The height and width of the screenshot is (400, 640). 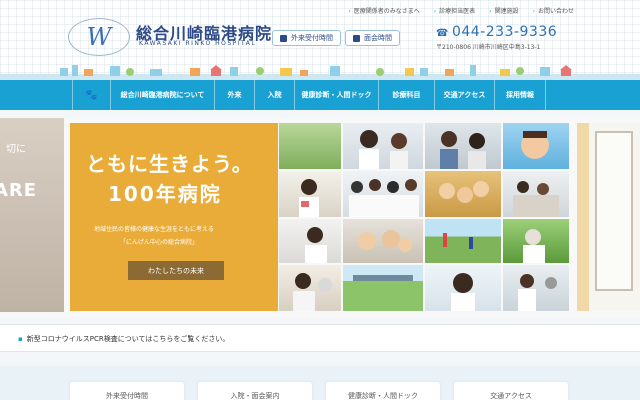 What do you see at coordinates (165, 194) in the screenshot?
I see `hero-slogan-line2: 100年病院` at bounding box center [165, 194].